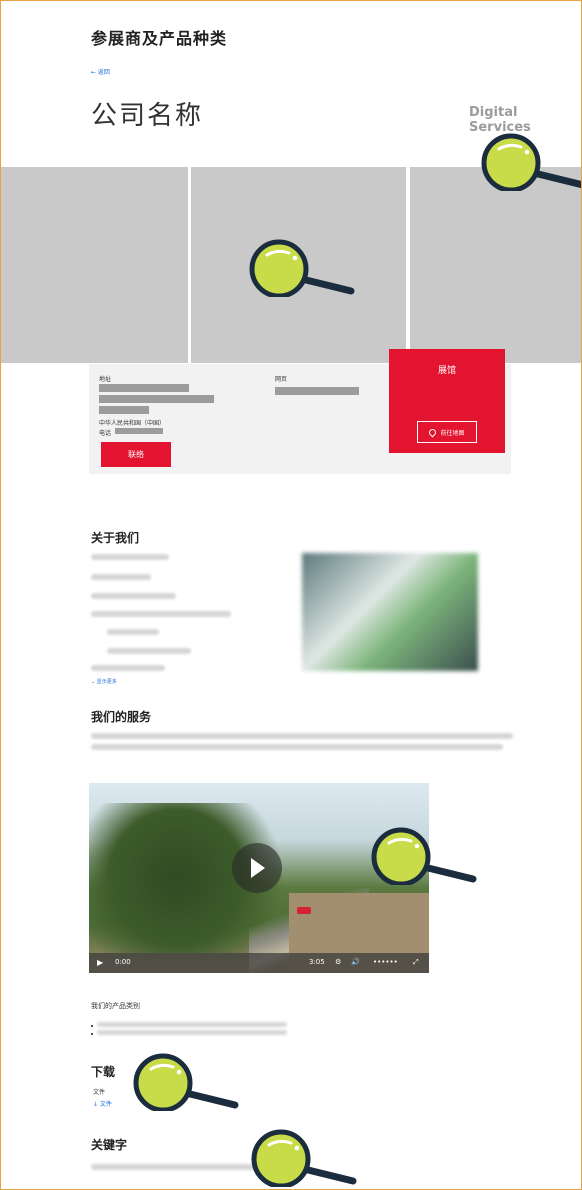 The width and height of the screenshot is (582, 1190). What do you see at coordinates (355, 962) in the screenshot?
I see `volume-icon: 🔊` at bounding box center [355, 962].